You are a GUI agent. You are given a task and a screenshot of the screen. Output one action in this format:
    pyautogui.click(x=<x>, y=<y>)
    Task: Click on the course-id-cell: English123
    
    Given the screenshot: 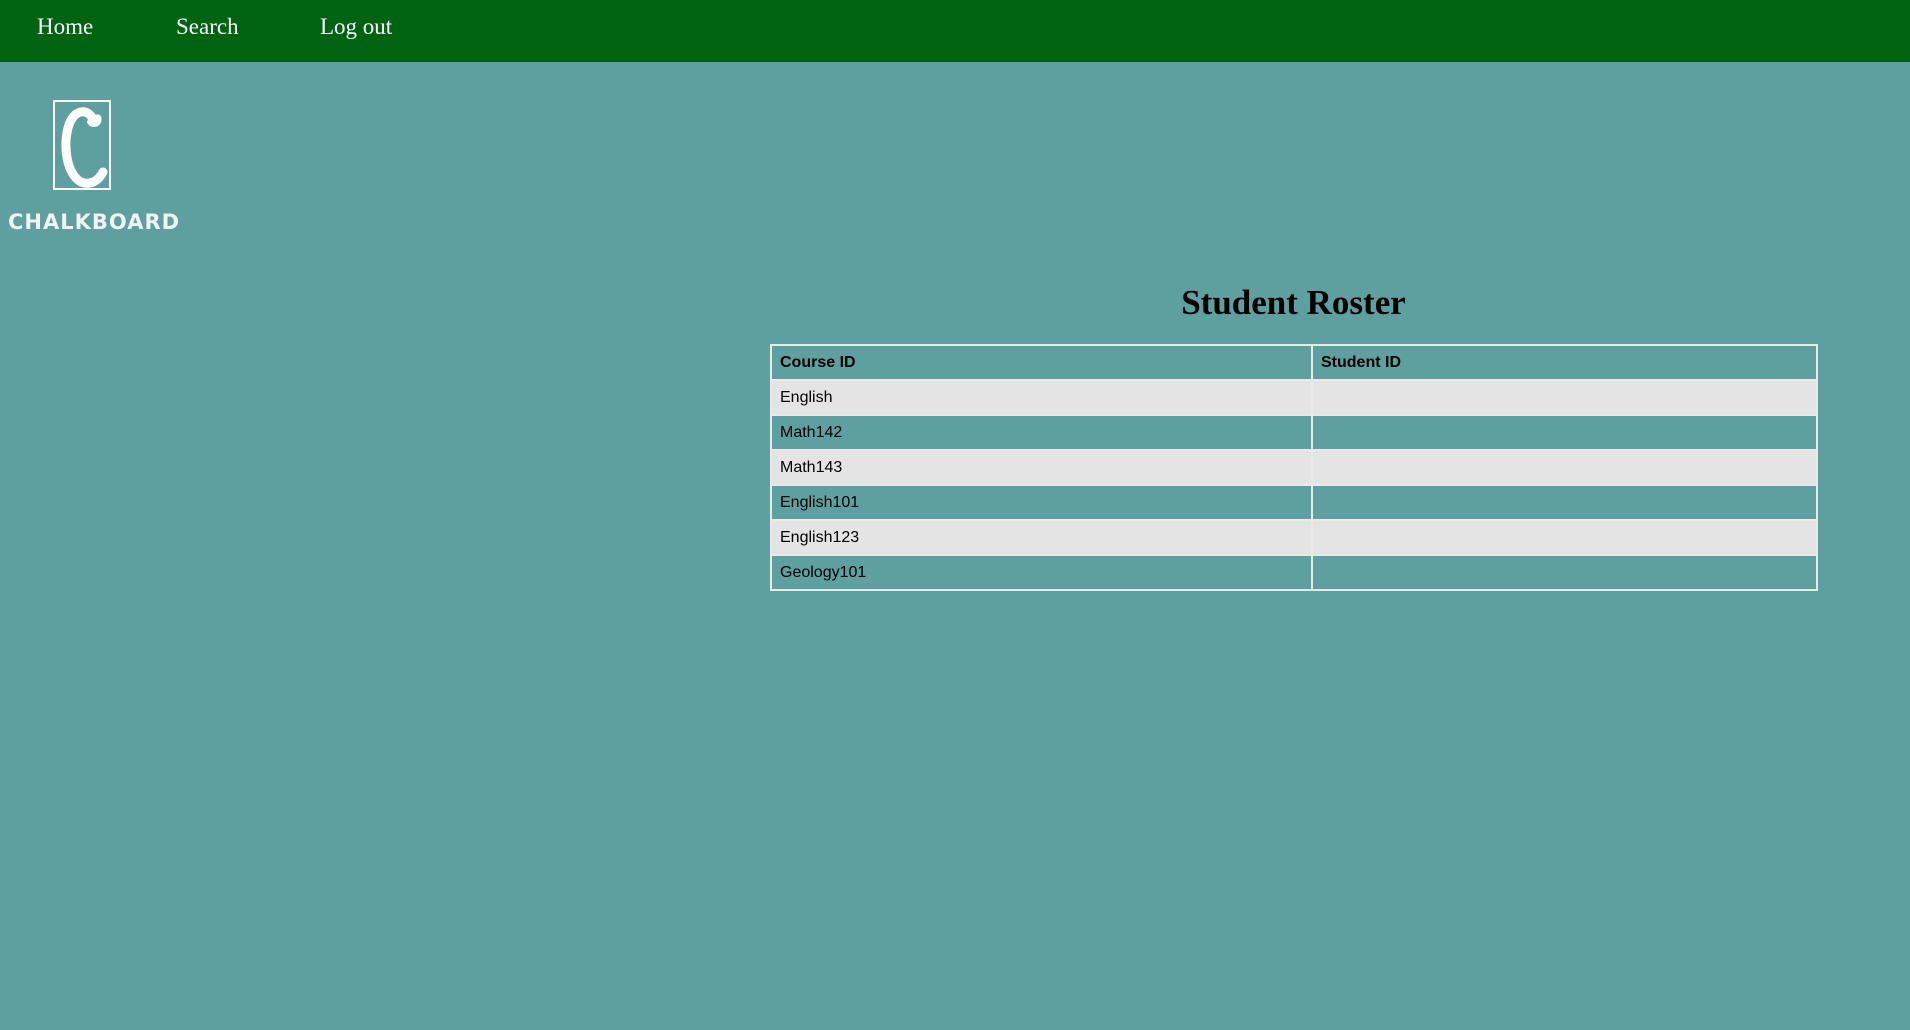 What is the action you would take?
    pyautogui.click(x=1041, y=537)
    